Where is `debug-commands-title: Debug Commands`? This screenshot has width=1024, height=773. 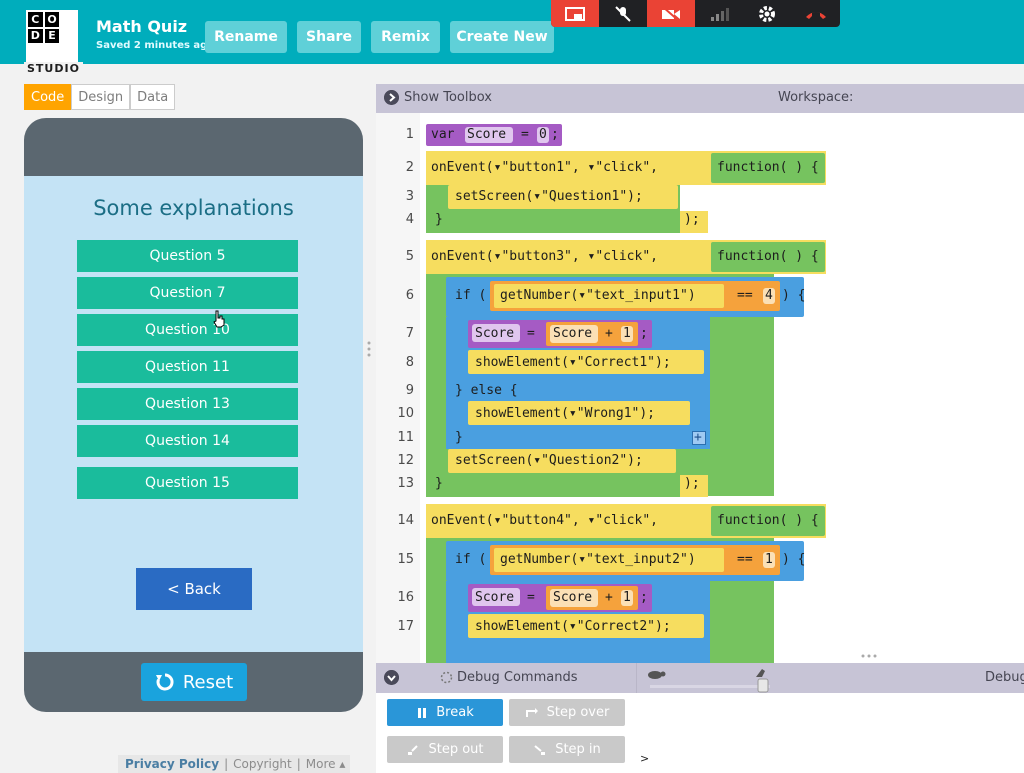 debug-commands-title: Debug Commands is located at coordinates (517, 677).